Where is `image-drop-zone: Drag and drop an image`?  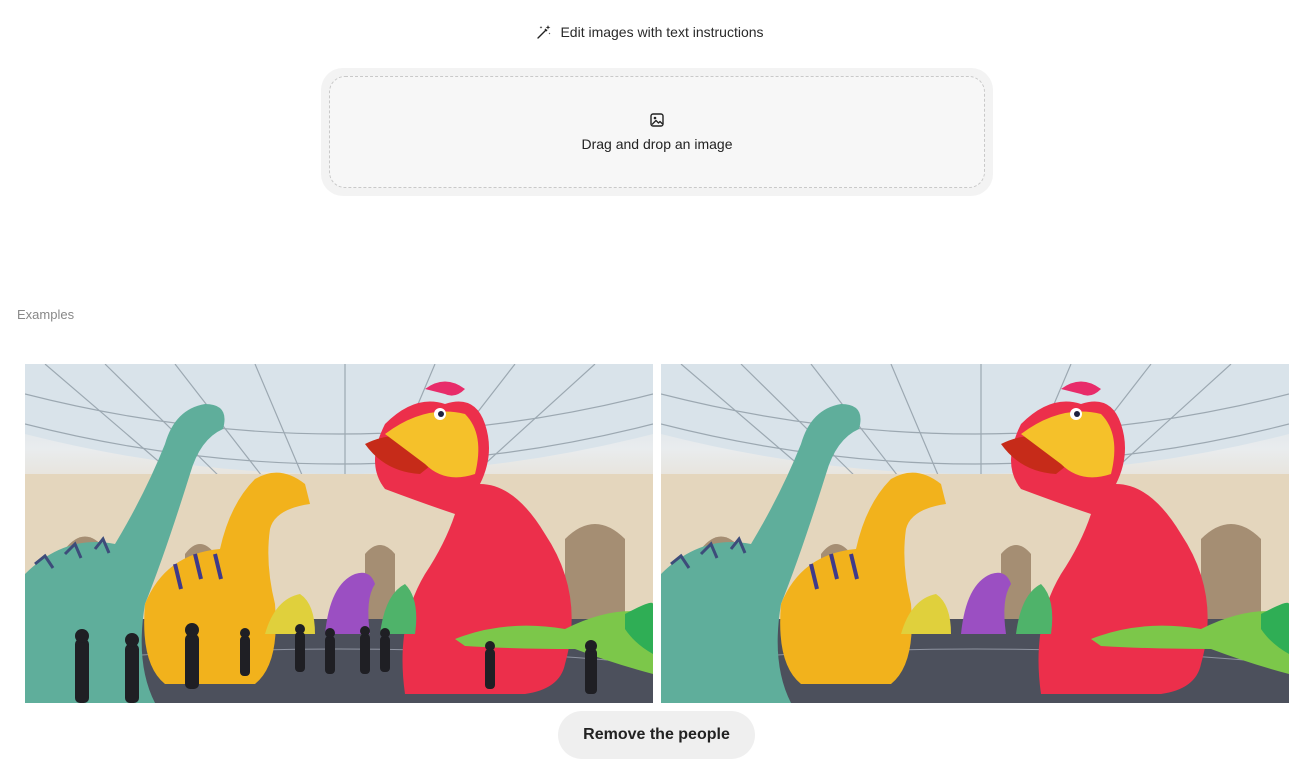
image-drop-zone: Drag and drop an image is located at coordinates (657, 132).